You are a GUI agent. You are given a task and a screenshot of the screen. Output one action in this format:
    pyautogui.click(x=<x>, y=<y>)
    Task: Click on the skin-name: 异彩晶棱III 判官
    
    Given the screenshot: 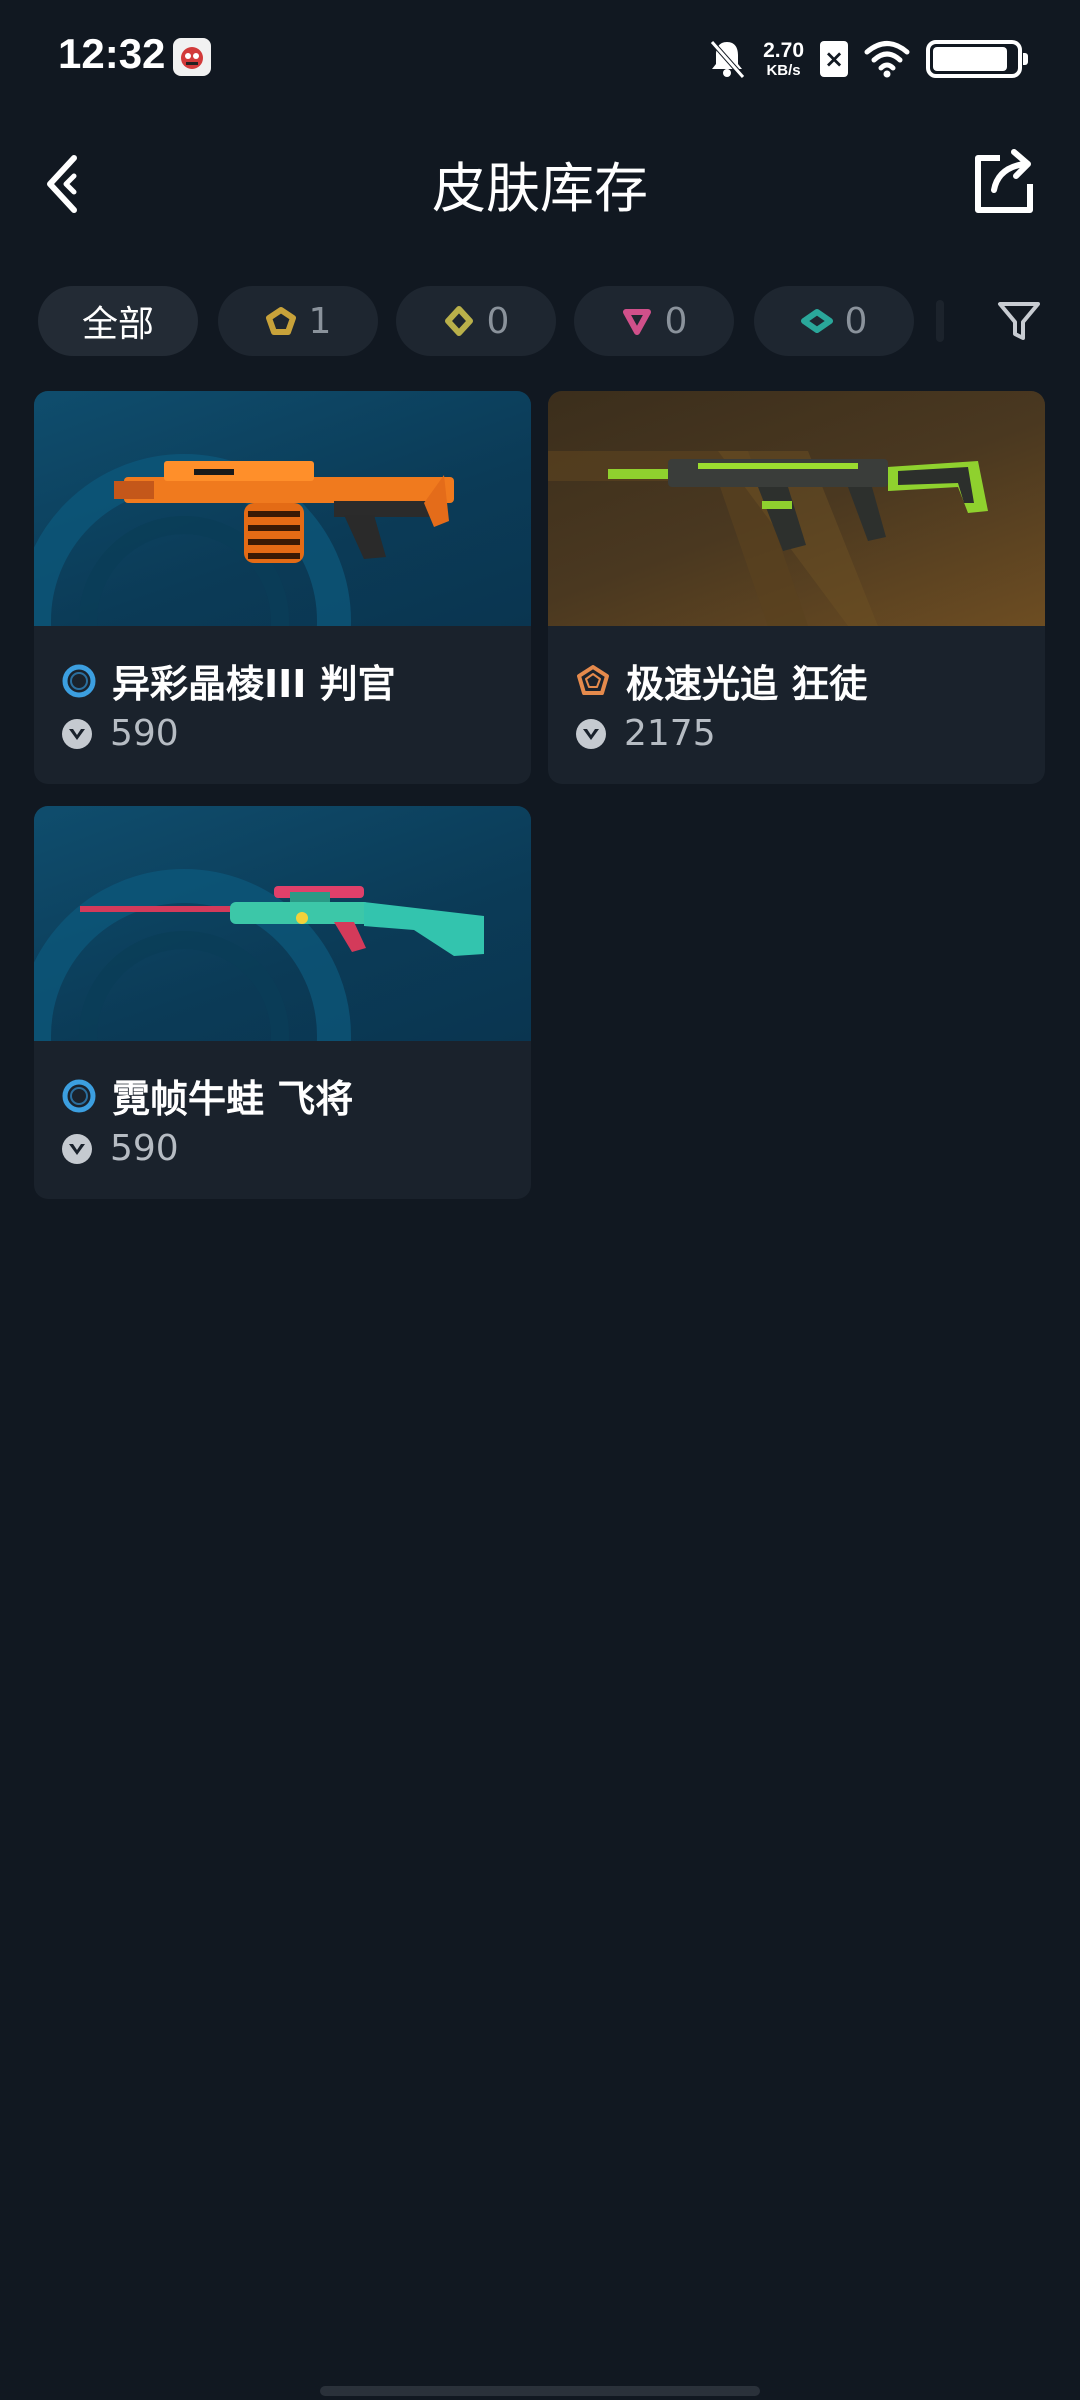 What is the action you would take?
    pyautogui.click(x=254, y=684)
    